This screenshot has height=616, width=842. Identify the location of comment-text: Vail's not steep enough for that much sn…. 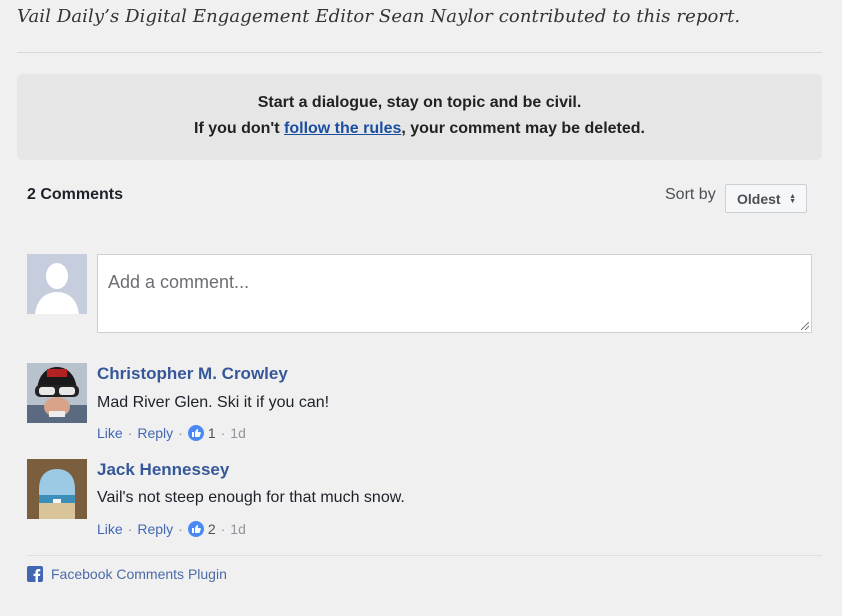
(251, 497).